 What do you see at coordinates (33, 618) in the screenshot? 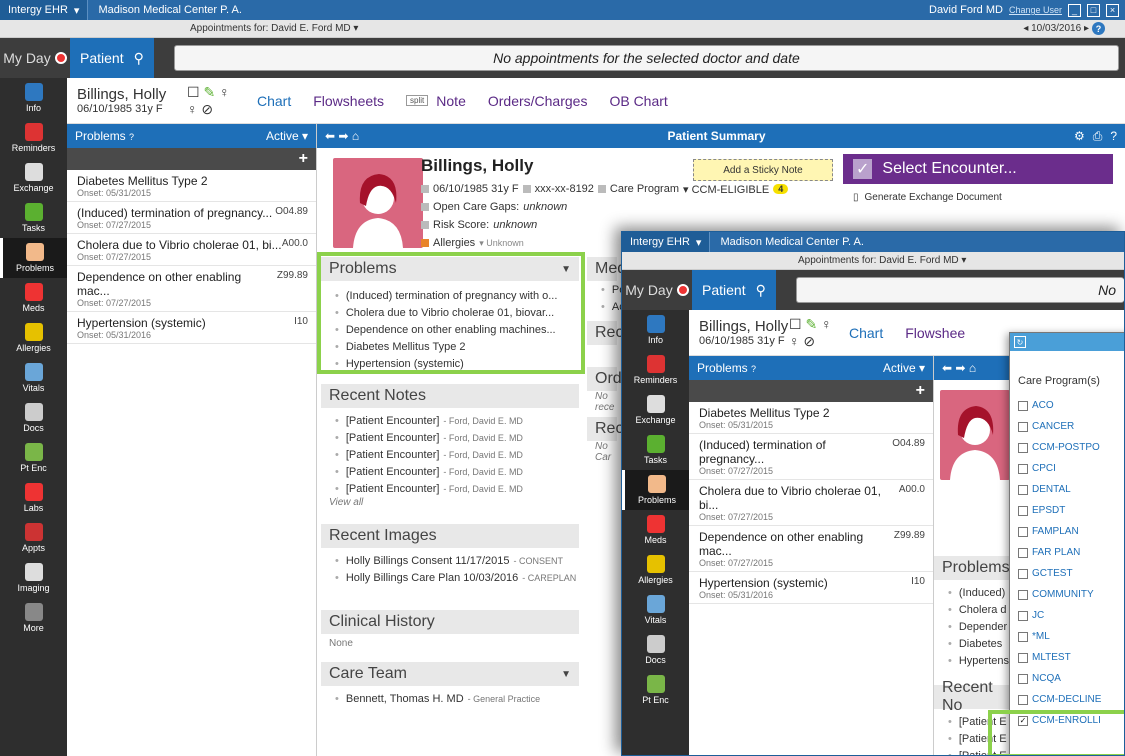
I see `sidebar-item-more: More` at bounding box center [33, 618].